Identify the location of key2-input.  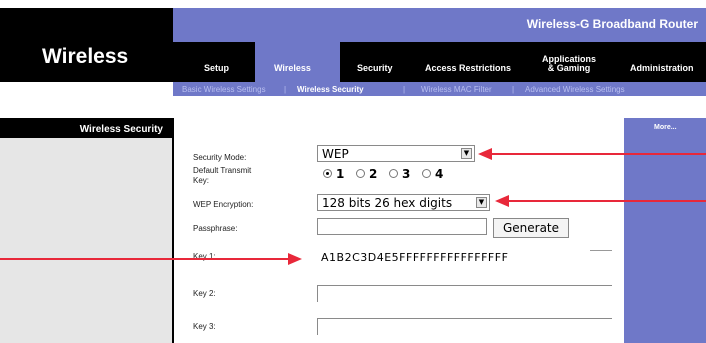
(464, 293).